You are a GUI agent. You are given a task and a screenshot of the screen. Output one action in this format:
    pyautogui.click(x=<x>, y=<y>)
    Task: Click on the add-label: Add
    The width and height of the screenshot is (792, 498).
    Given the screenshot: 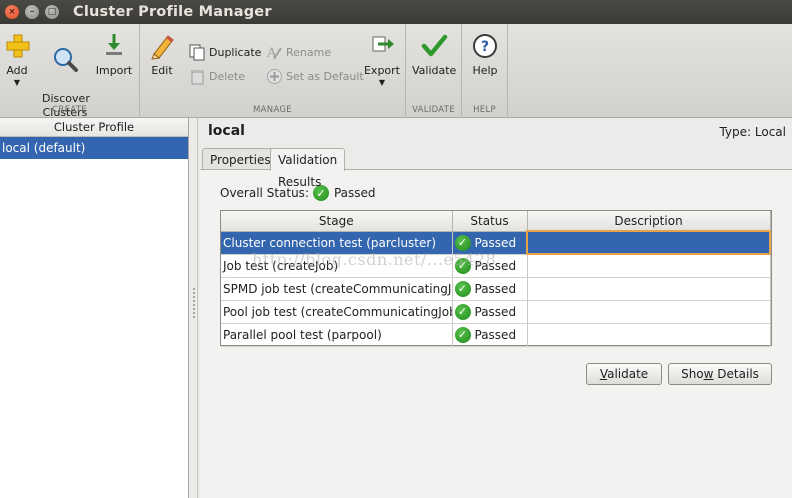 What is the action you would take?
    pyautogui.click(x=17, y=70)
    